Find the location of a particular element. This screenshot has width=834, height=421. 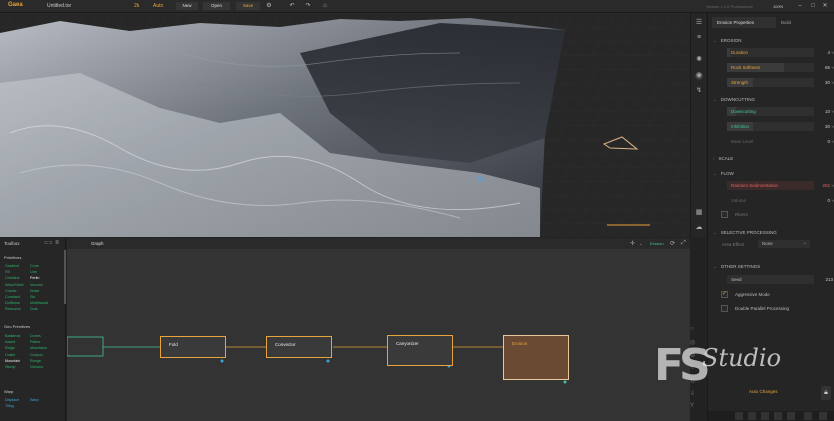

toolbox-item: Sin is located at coordinates (32, 297).